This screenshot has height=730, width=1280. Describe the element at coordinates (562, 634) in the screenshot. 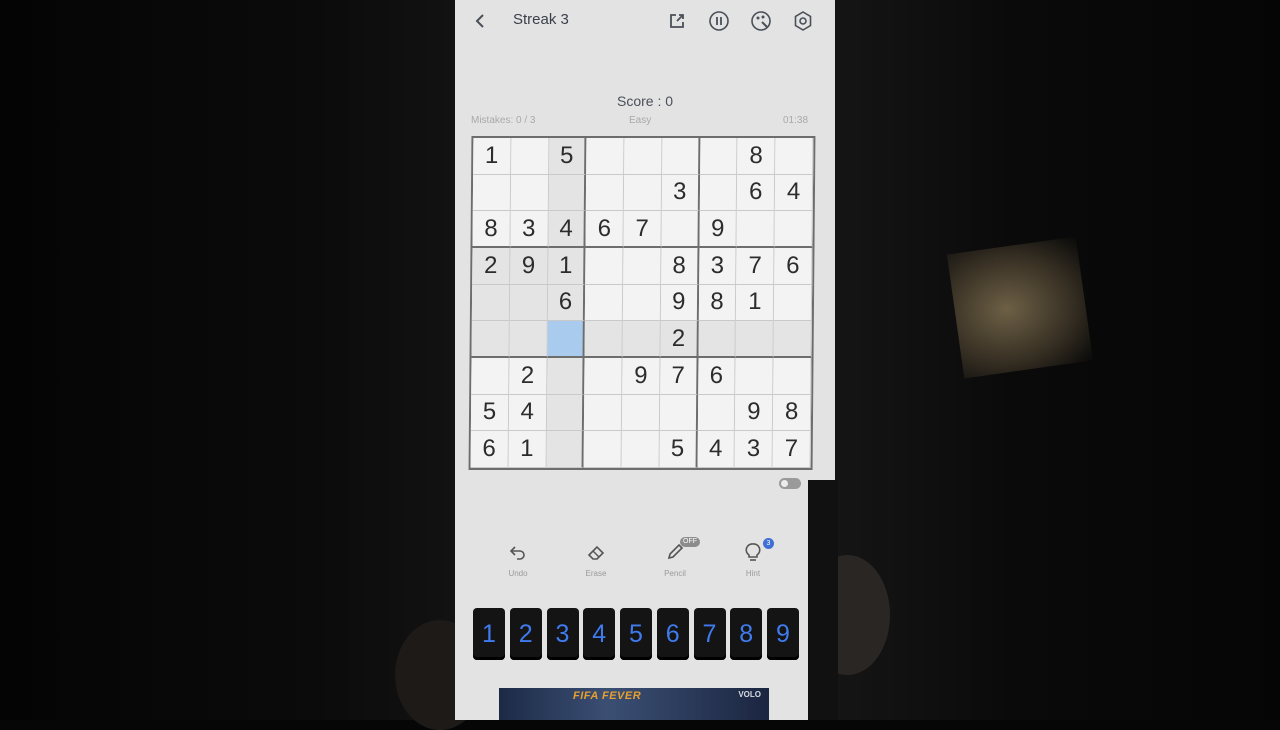

I see `numpad-key-3: 3` at that location.